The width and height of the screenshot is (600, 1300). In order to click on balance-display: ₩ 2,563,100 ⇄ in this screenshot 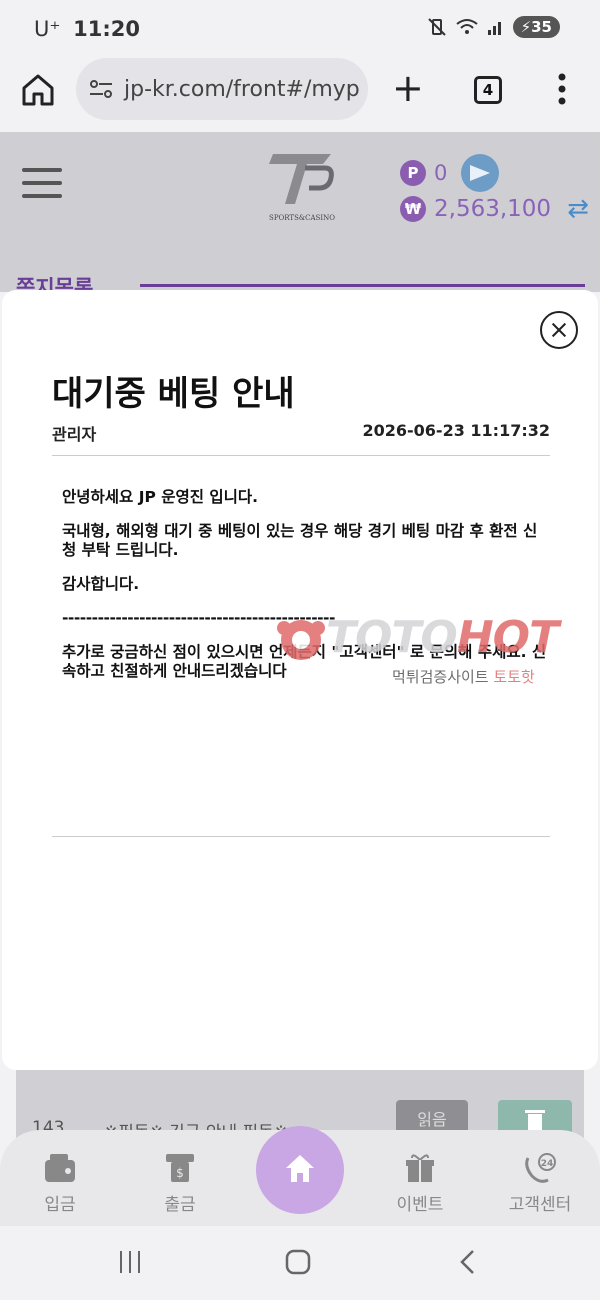, I will do `click(494, 209)`.